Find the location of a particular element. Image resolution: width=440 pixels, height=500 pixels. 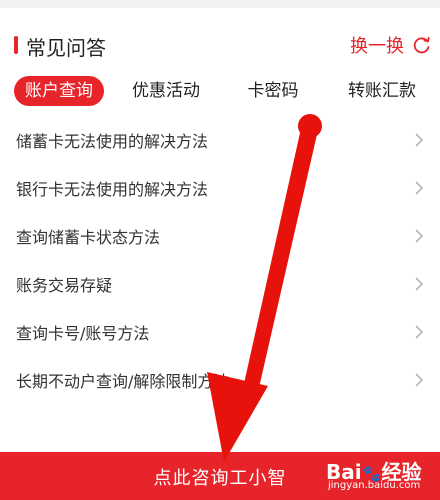

tab-transfer: 转账汇款 is located at coordinates (382, 91).